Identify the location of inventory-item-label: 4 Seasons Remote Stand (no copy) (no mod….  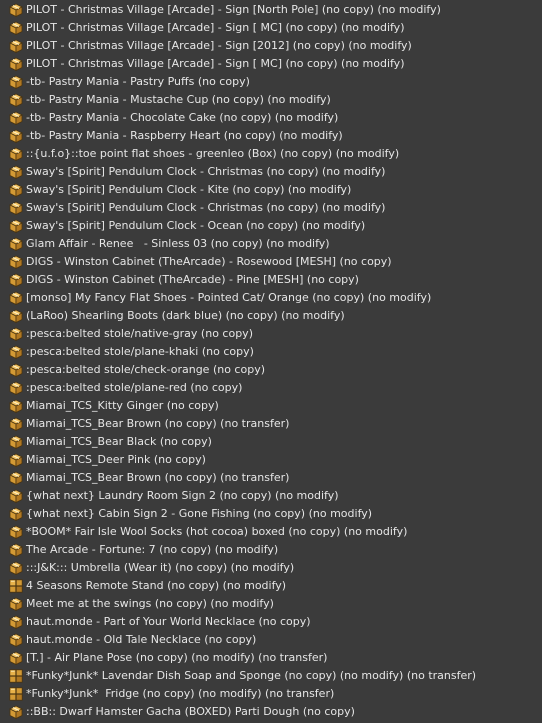
(156, 585).